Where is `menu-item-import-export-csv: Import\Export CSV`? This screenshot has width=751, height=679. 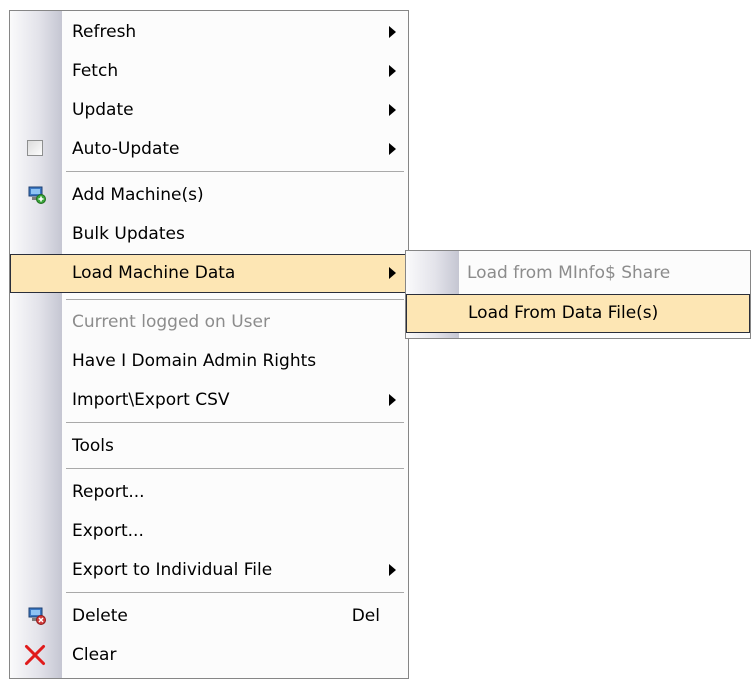
menu-item-import-export-csv: Import\Export CSV is located at coordinates (209, 400).